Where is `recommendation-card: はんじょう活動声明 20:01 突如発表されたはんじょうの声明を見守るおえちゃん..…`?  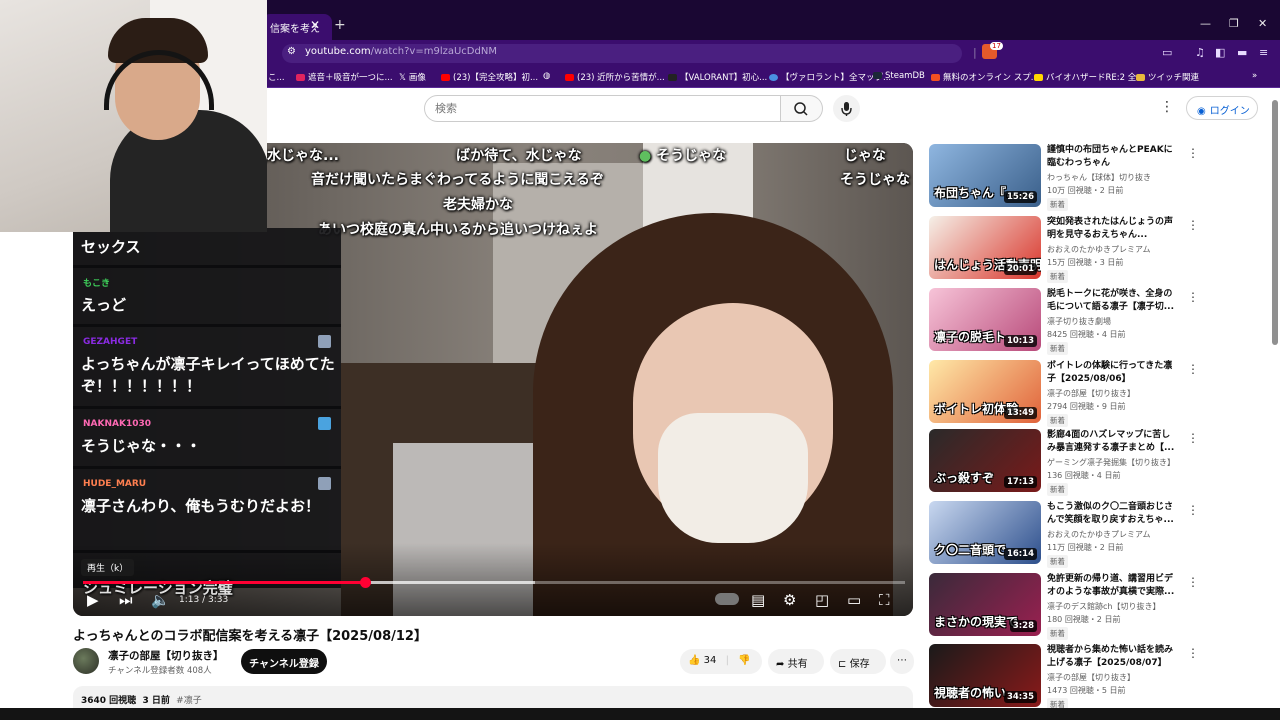 recommendation-card: はんじょう活動声明 20:01 突如発表されたはんじょうの声明を見守るおえちゃん..… is located at coordinates (1099, 250).